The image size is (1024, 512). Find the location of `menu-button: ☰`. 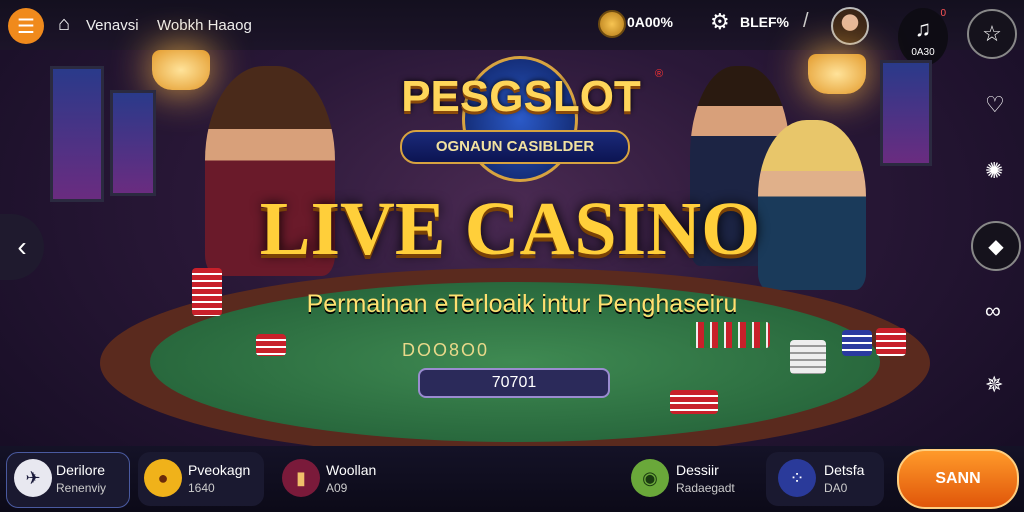

menu-button: ☰ is located at coordinates (26, 26).